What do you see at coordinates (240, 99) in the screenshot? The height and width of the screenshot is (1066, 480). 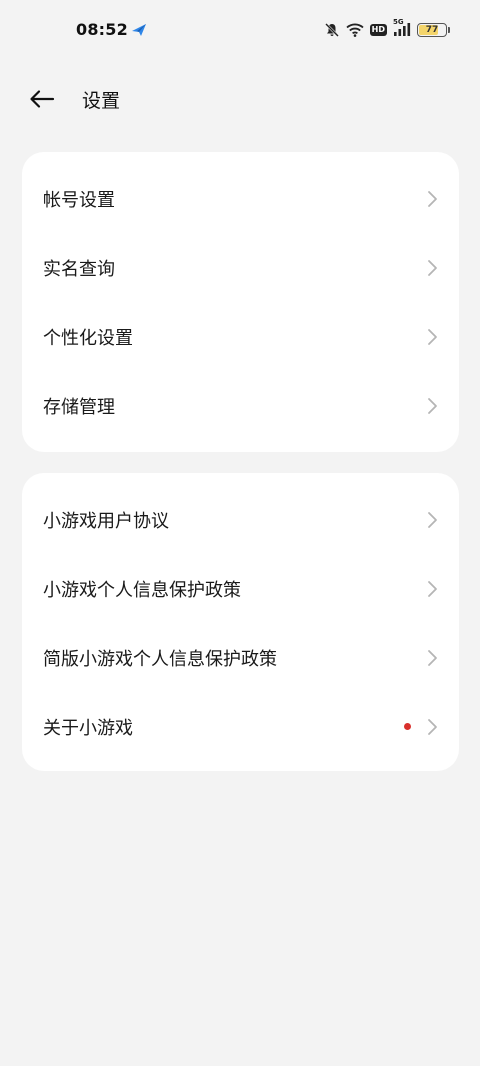 I see `header: 设置` at bounding box center [240, 99].